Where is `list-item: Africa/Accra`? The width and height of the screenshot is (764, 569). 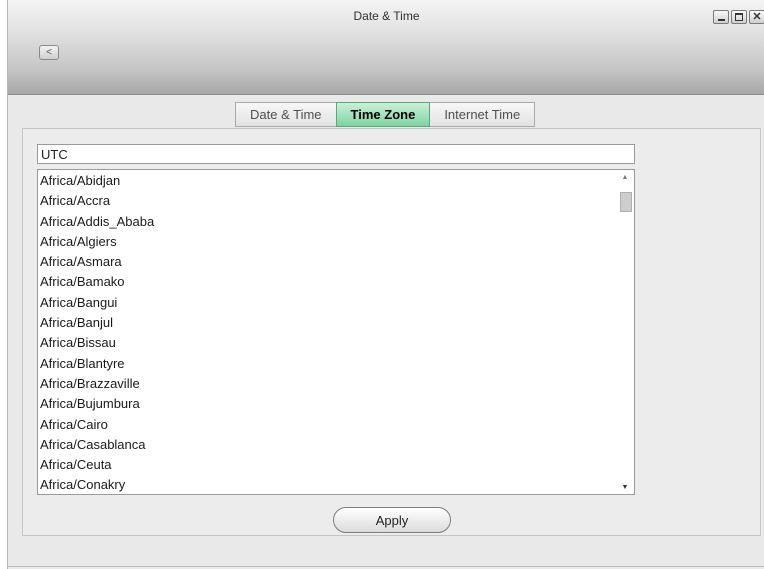
list-item: Africa/Accra is located at coordinates (327, 201).